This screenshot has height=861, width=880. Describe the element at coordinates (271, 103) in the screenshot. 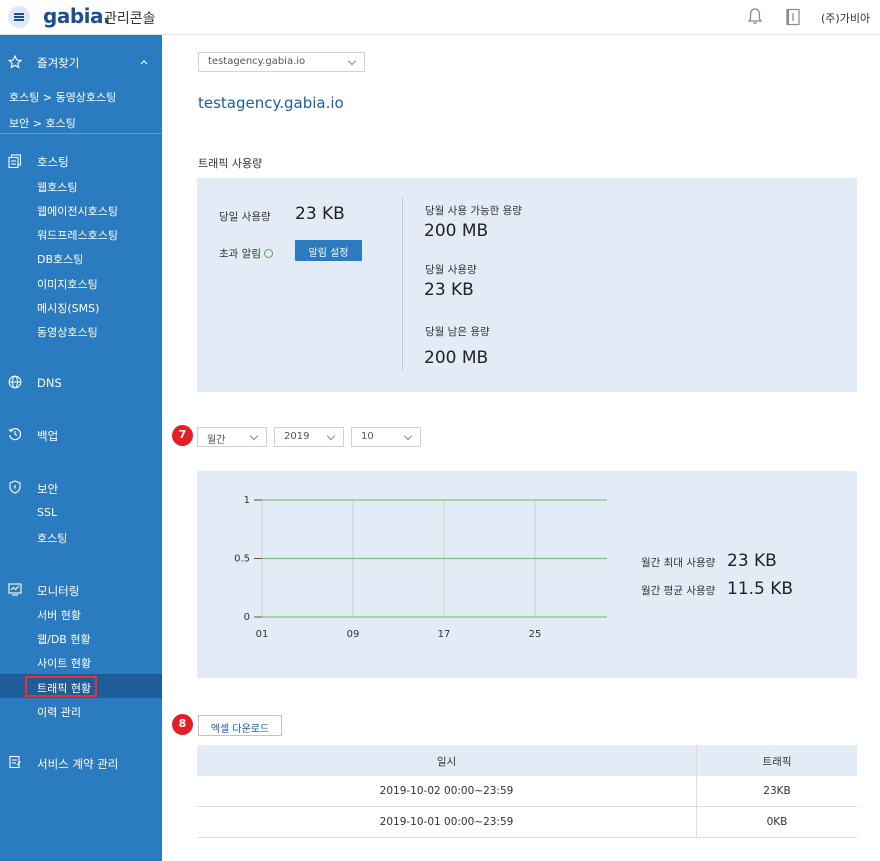

I see `domain-title: testagency.gabia.io` at that location.